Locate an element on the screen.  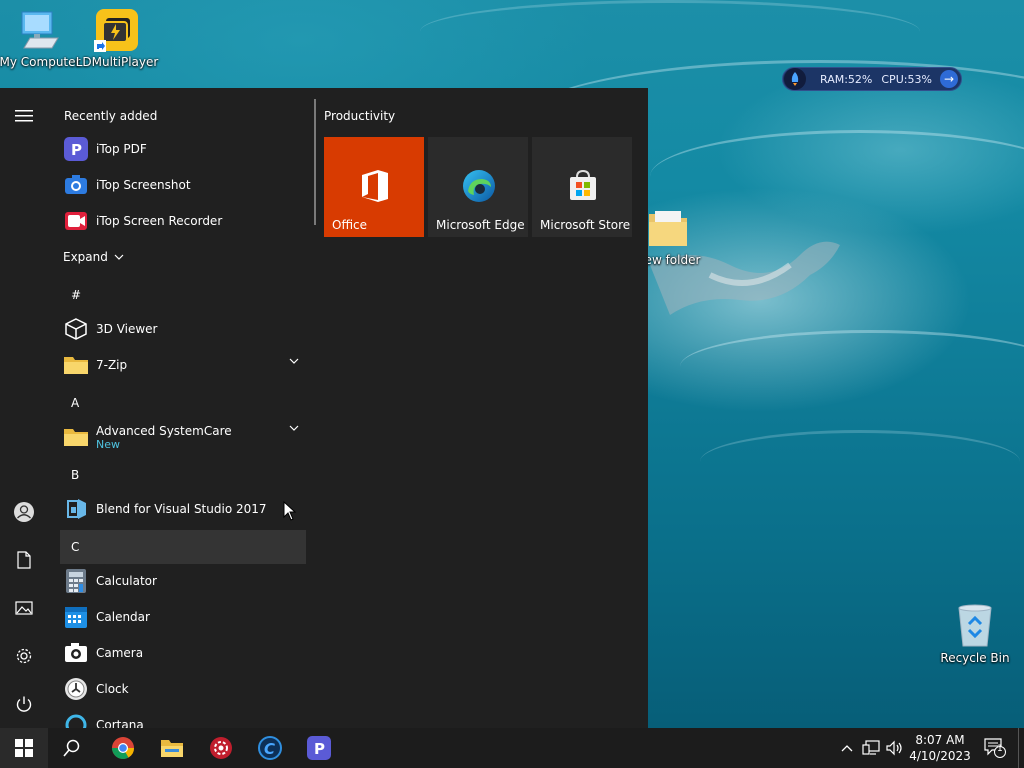
desktop-icon-recycle-bin: Recycle Bin is located at coordinates (975, 633).